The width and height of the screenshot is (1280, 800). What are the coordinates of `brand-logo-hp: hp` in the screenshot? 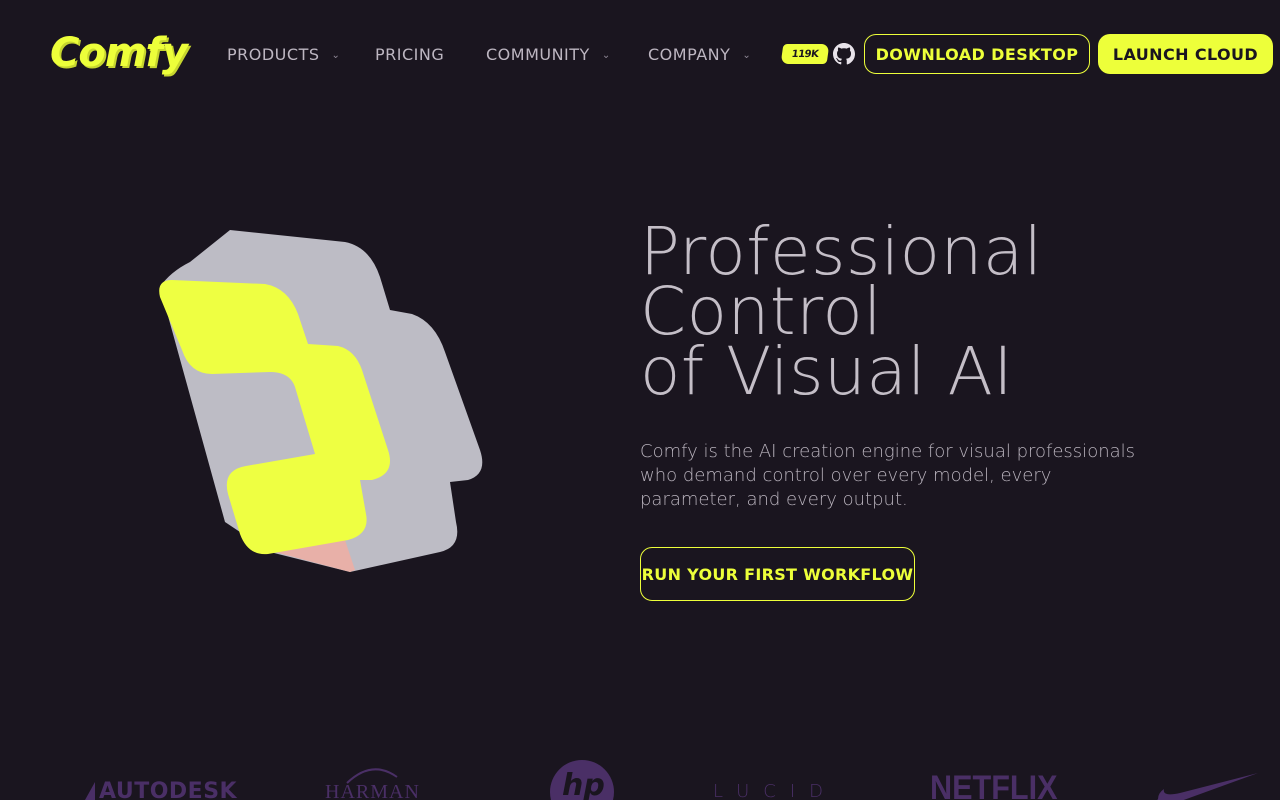 It's located at (582, 780).